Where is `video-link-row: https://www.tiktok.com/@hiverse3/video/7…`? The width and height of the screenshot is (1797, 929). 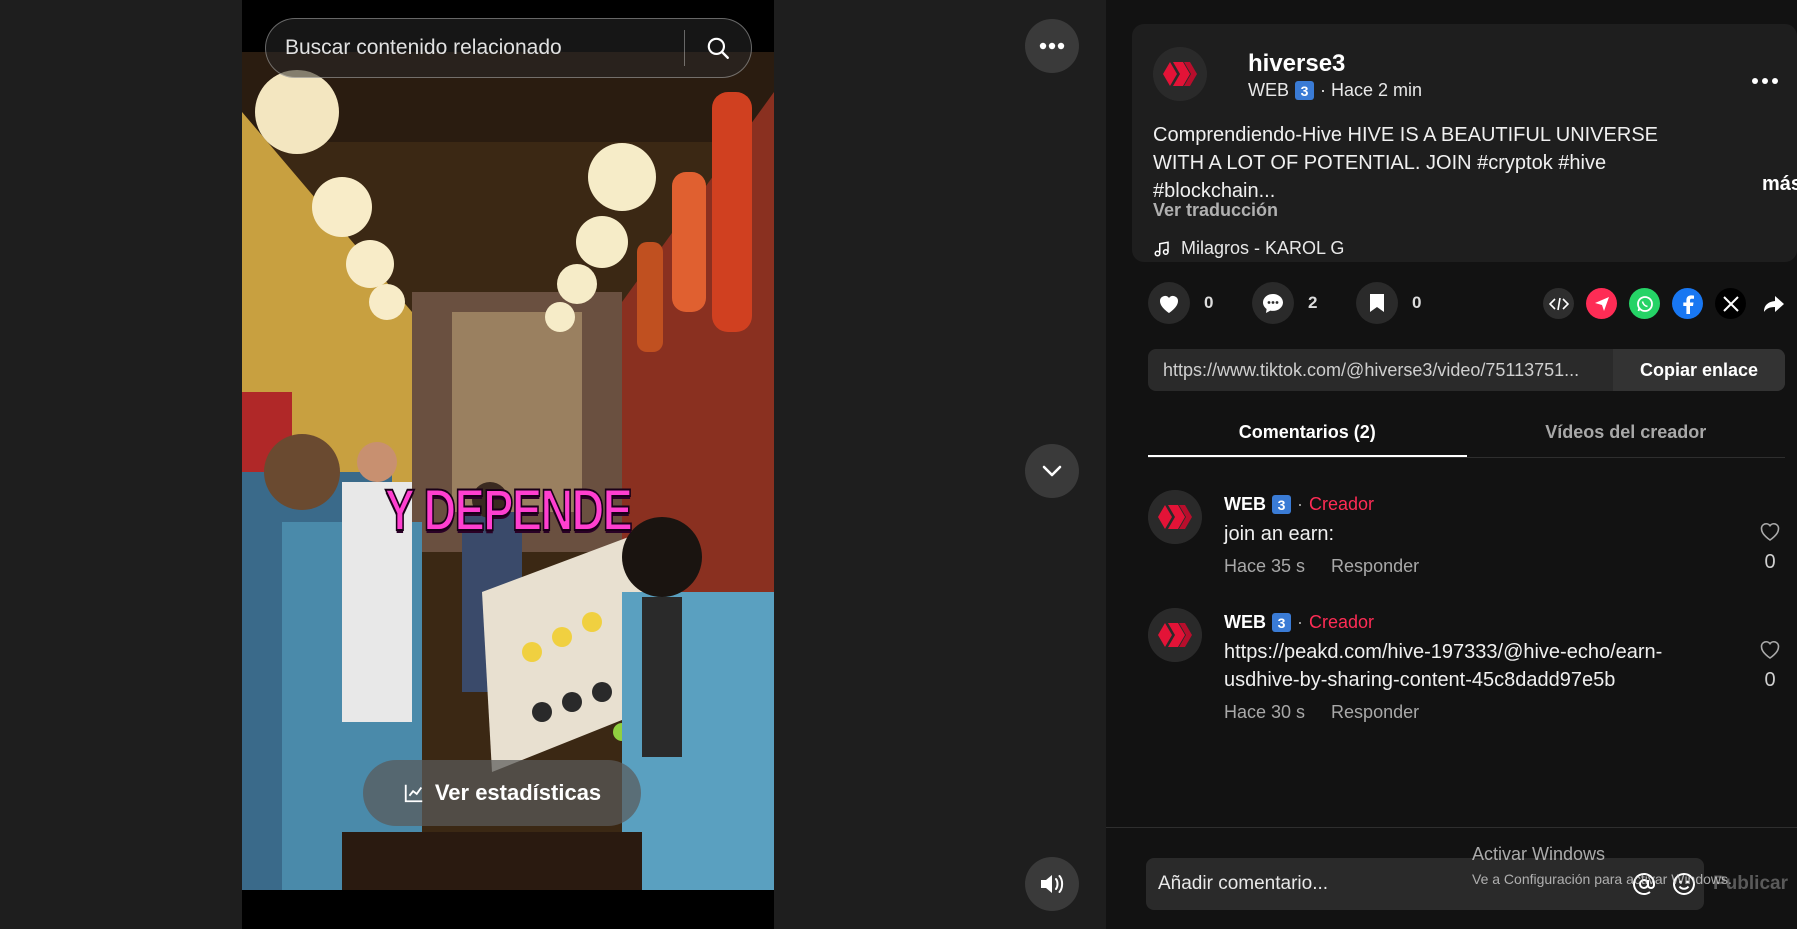
video-link-row: https://www.tiktok.com/@hiverse3/video/7… is located at coordinates (1466, 370).